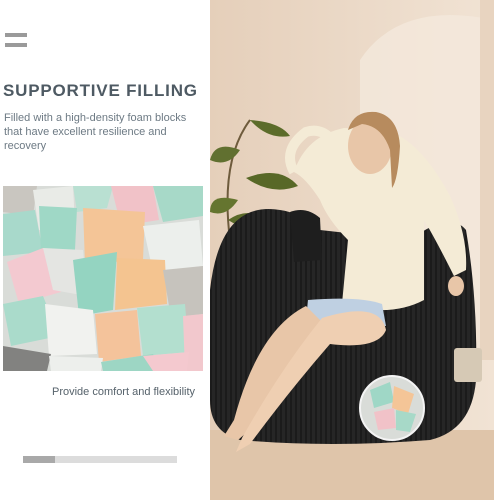  Describe the element at coordinates (39, 459) in the screenshot. I see `carousel-progress-fill` at that location.